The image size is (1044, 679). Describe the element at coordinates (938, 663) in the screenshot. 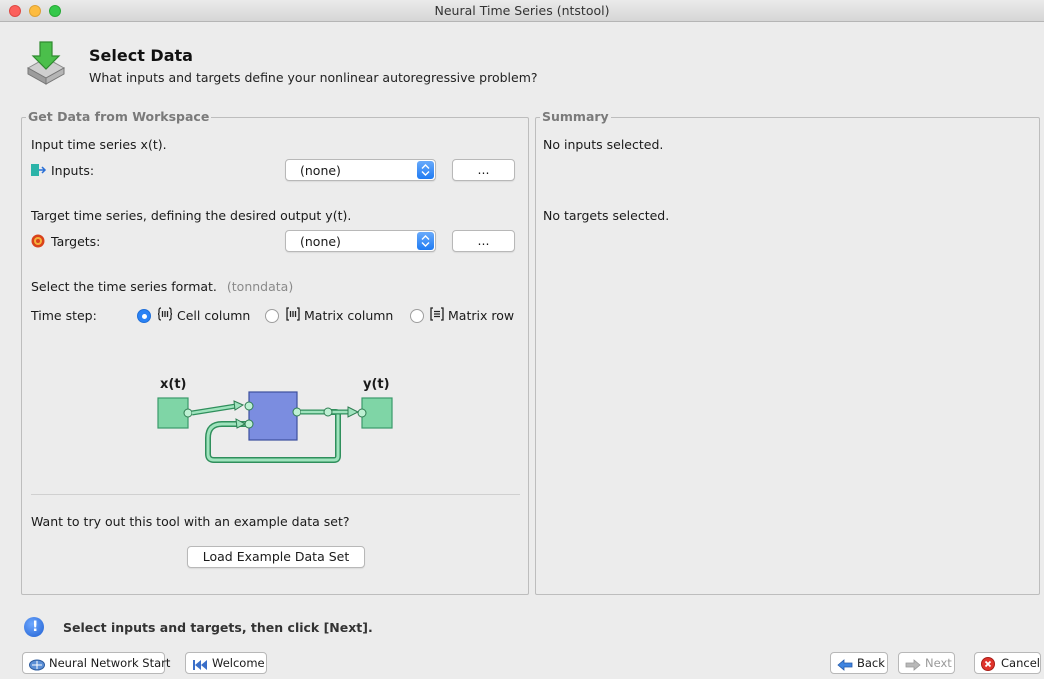

I see `next-label: Next` at that location.